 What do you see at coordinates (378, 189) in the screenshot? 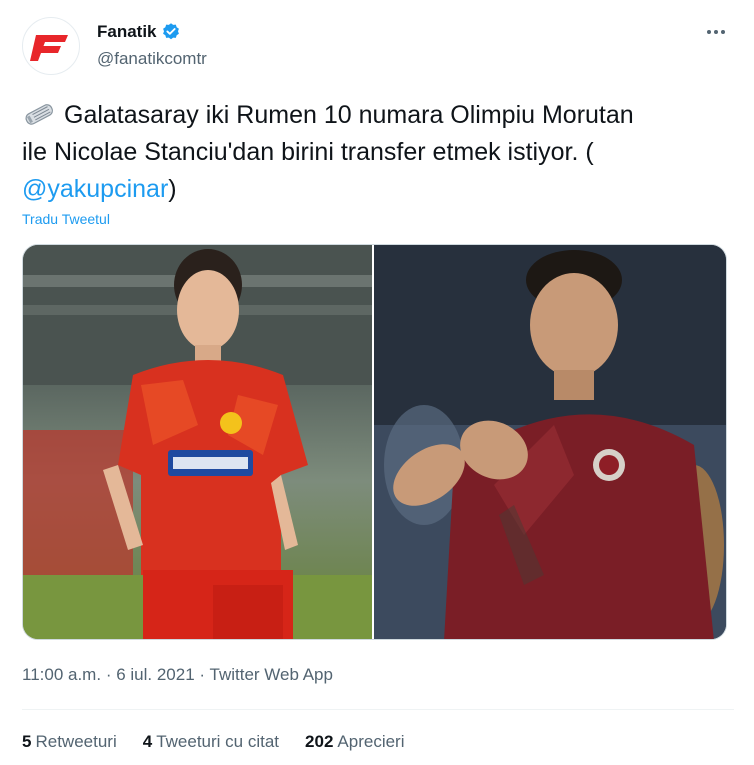
I see `tweet-line-3: @yakupcinar)` at bounding box center [378, 189].